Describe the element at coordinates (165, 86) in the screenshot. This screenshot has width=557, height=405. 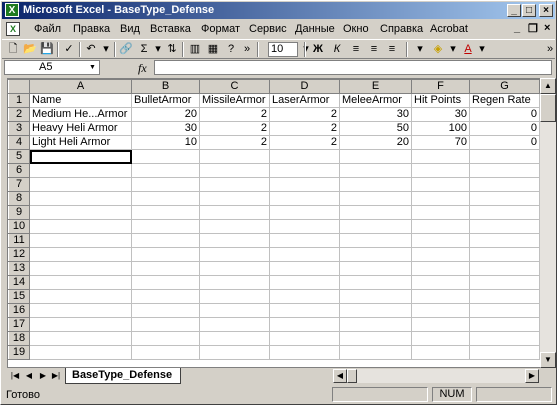
I see `column-header-b: B` at that location.